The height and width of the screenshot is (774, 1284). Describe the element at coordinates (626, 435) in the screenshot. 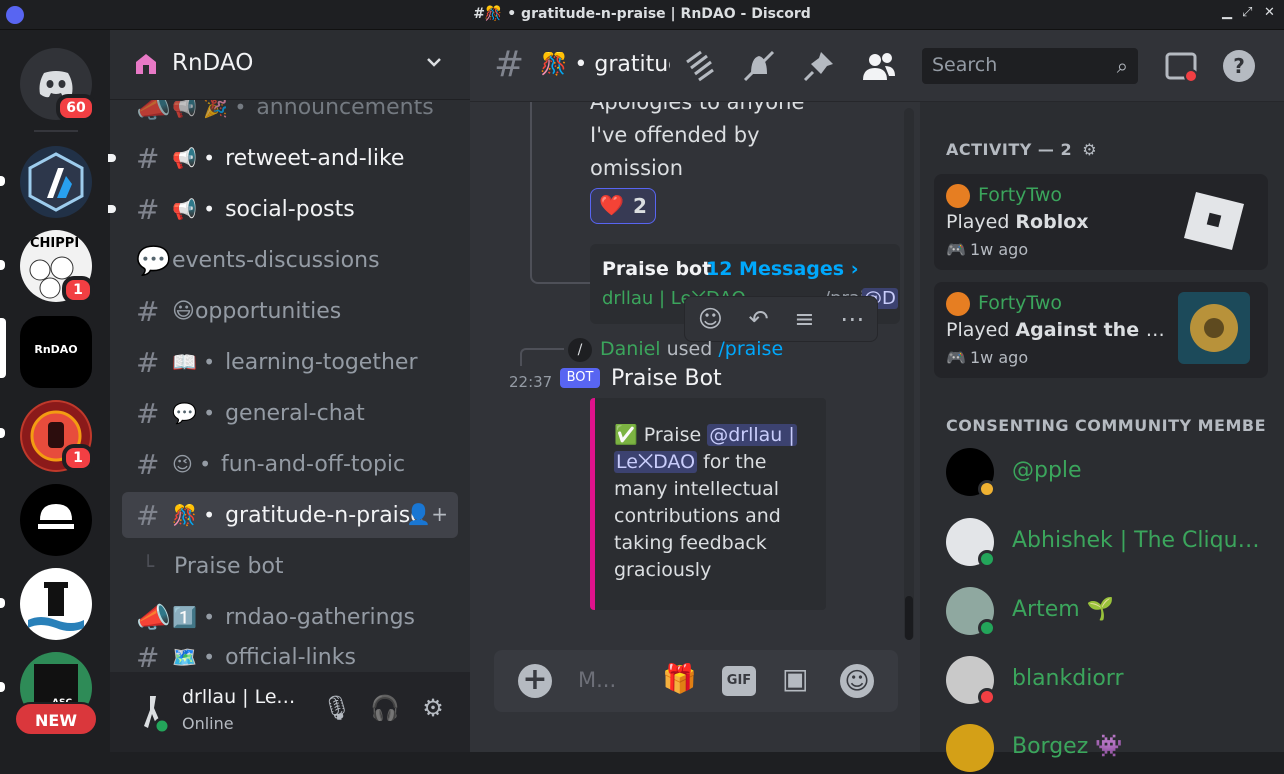

I see `check-mark-icon: ✅` at that location.